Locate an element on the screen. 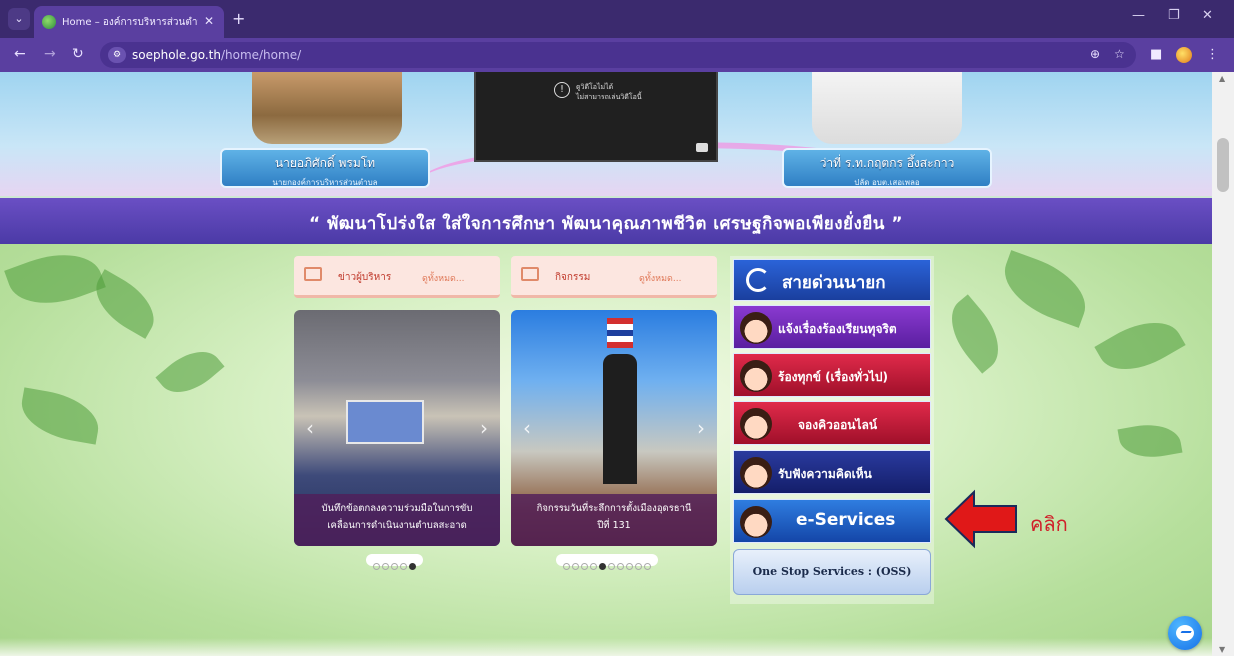  news-pagination is located at coordinates (394, 562).